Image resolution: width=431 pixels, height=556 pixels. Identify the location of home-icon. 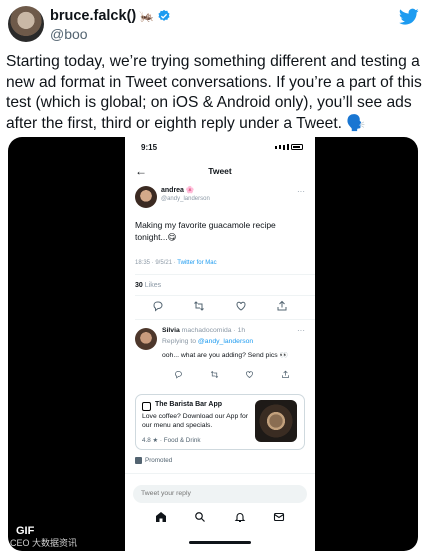
(161, 517).